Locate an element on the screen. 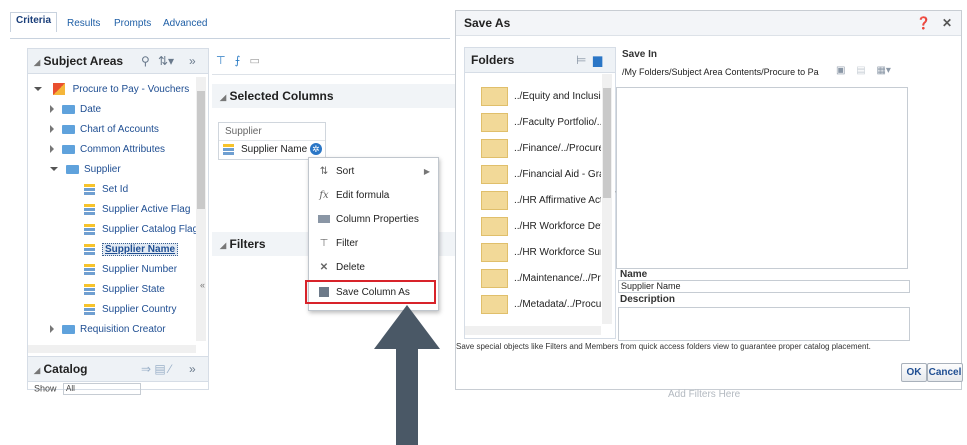 This screenshot has height=445, width=967. menu-item-edit-formula: fx Edit formula is located at coordinates (373, 196).